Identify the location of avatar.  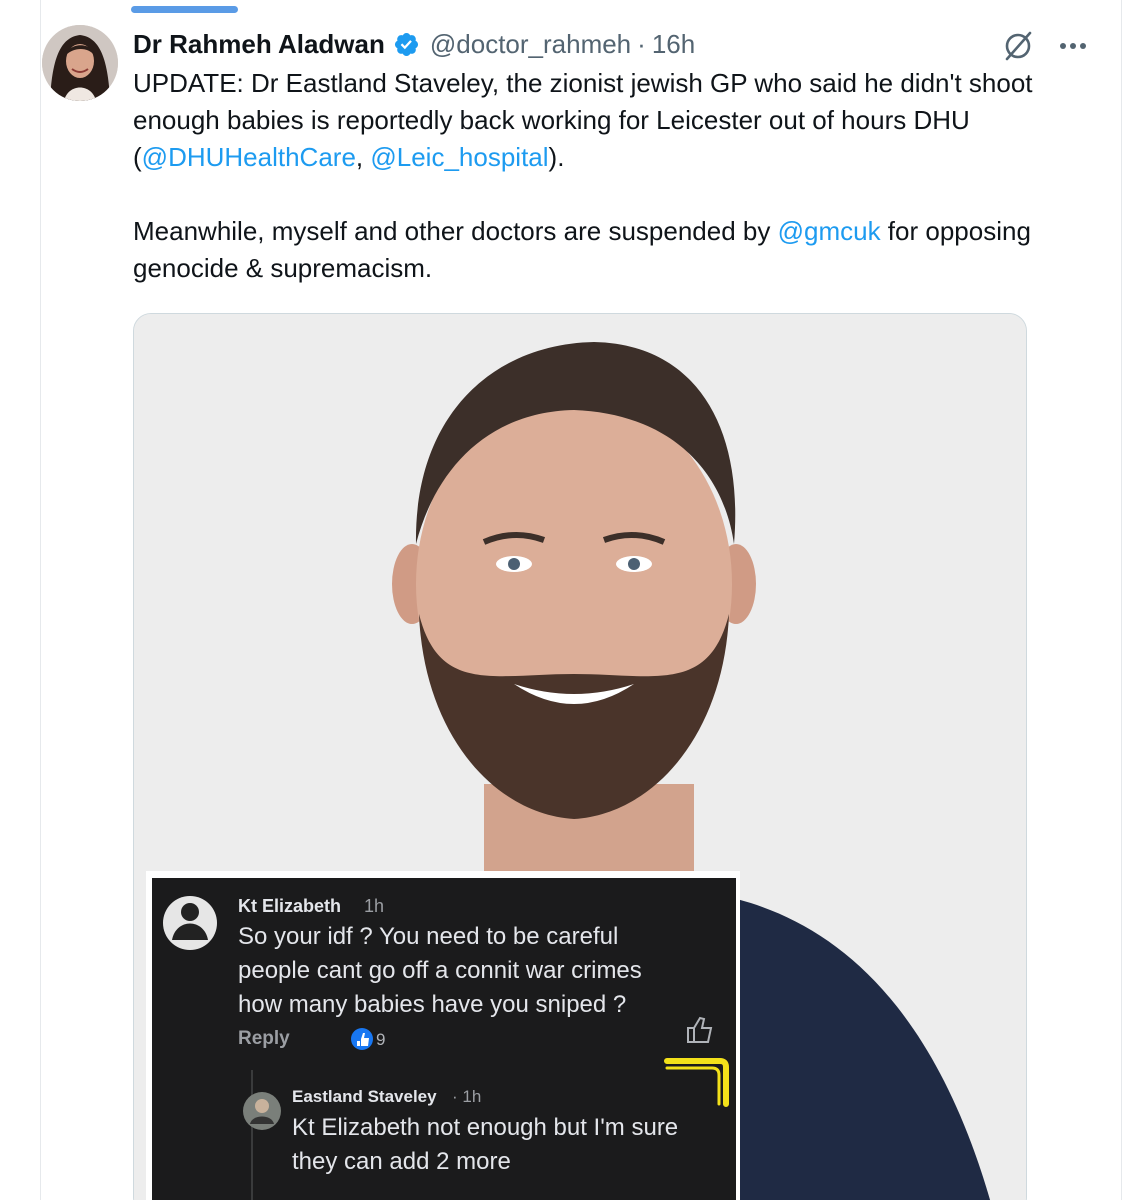
(80, 63).